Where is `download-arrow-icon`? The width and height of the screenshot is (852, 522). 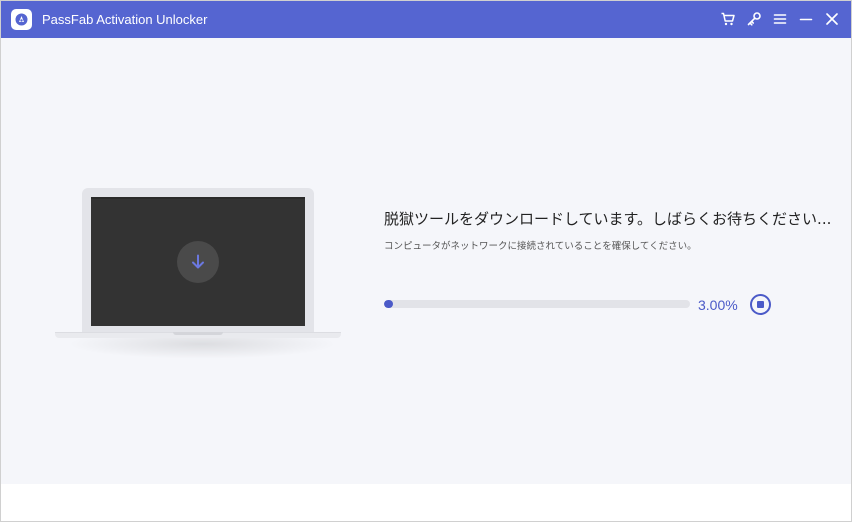 download-arrow-icon is located at coordinates (198, 262).